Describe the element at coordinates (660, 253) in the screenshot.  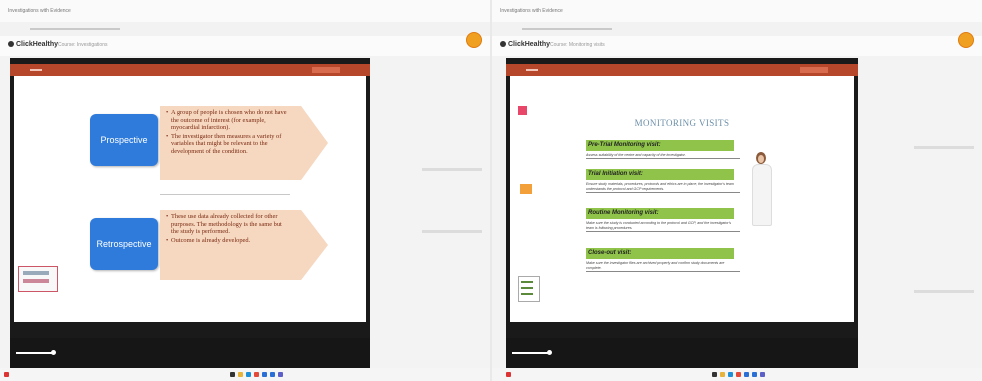
I see `visit-heading: Close-out visit:` at that location.